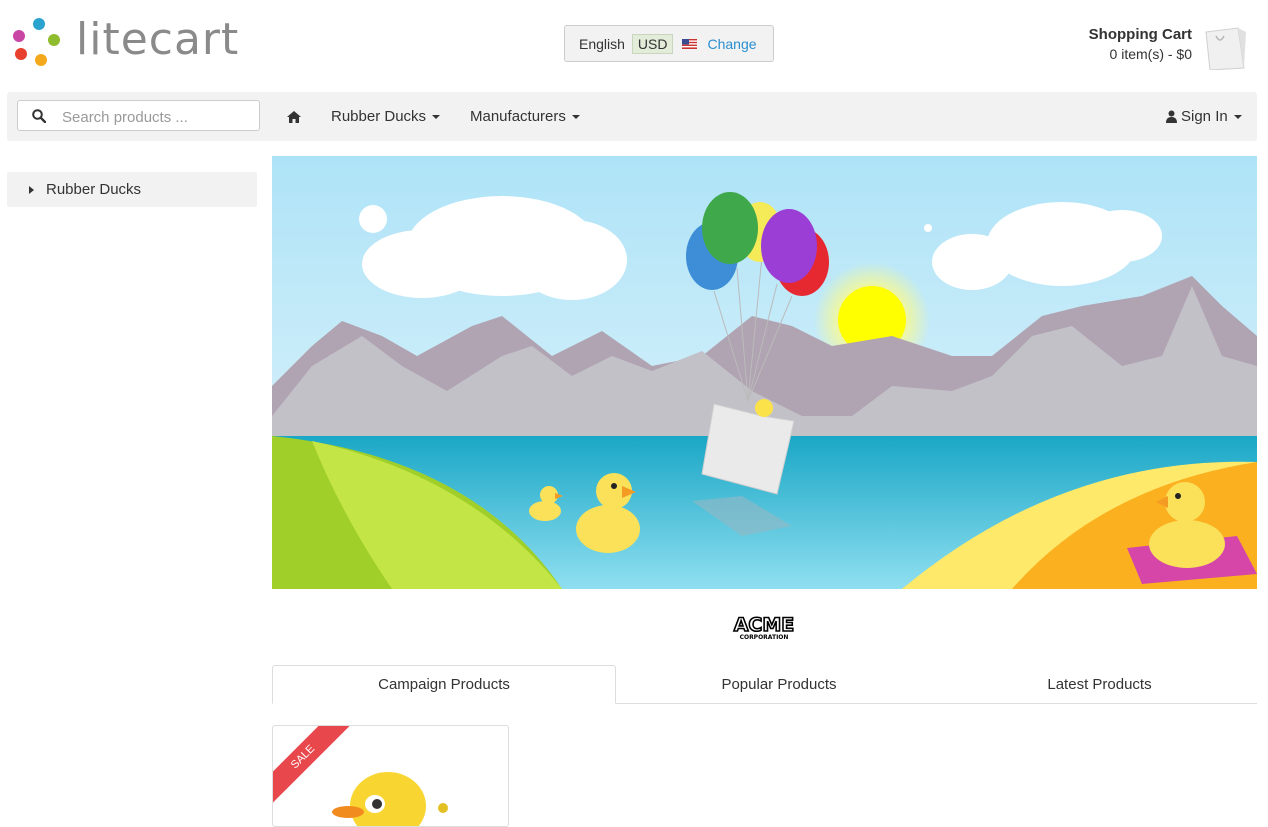 Image resolution: width=1268 pixels, height=827 pixels. Describe the element at coordinates (158, 39) in the screenshot. I see `logo-text: litecart` at that location.